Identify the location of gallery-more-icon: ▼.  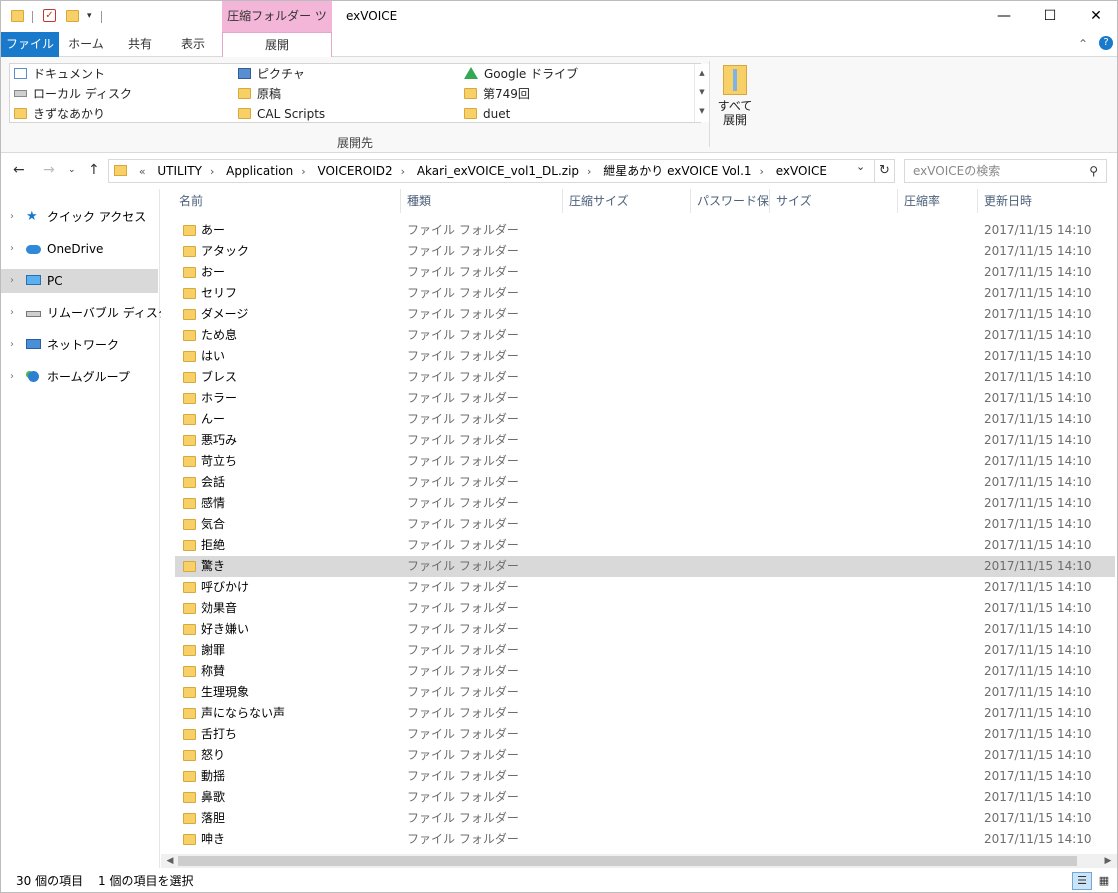
(702, 111).